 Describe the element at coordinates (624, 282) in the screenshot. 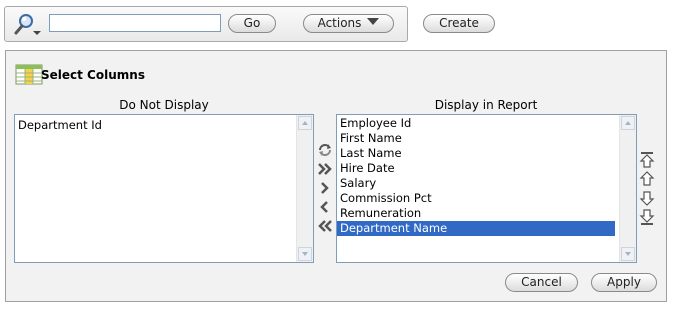

I see `apply-button: Apply` at that location.